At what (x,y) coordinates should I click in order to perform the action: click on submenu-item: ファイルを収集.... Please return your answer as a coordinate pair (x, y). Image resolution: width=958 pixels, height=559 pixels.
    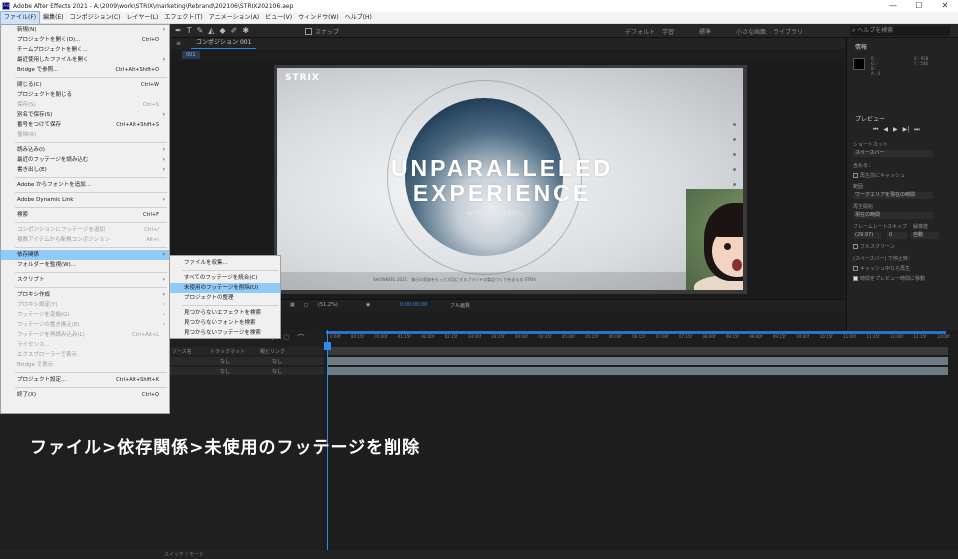
    Looking at the image, I should click on (225, 263).